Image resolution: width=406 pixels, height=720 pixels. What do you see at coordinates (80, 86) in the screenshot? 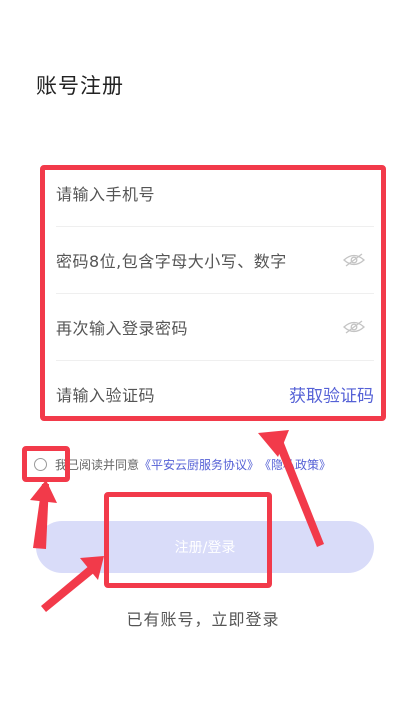
I see `page-title: 账号注册` at bounding box center [80, 86].